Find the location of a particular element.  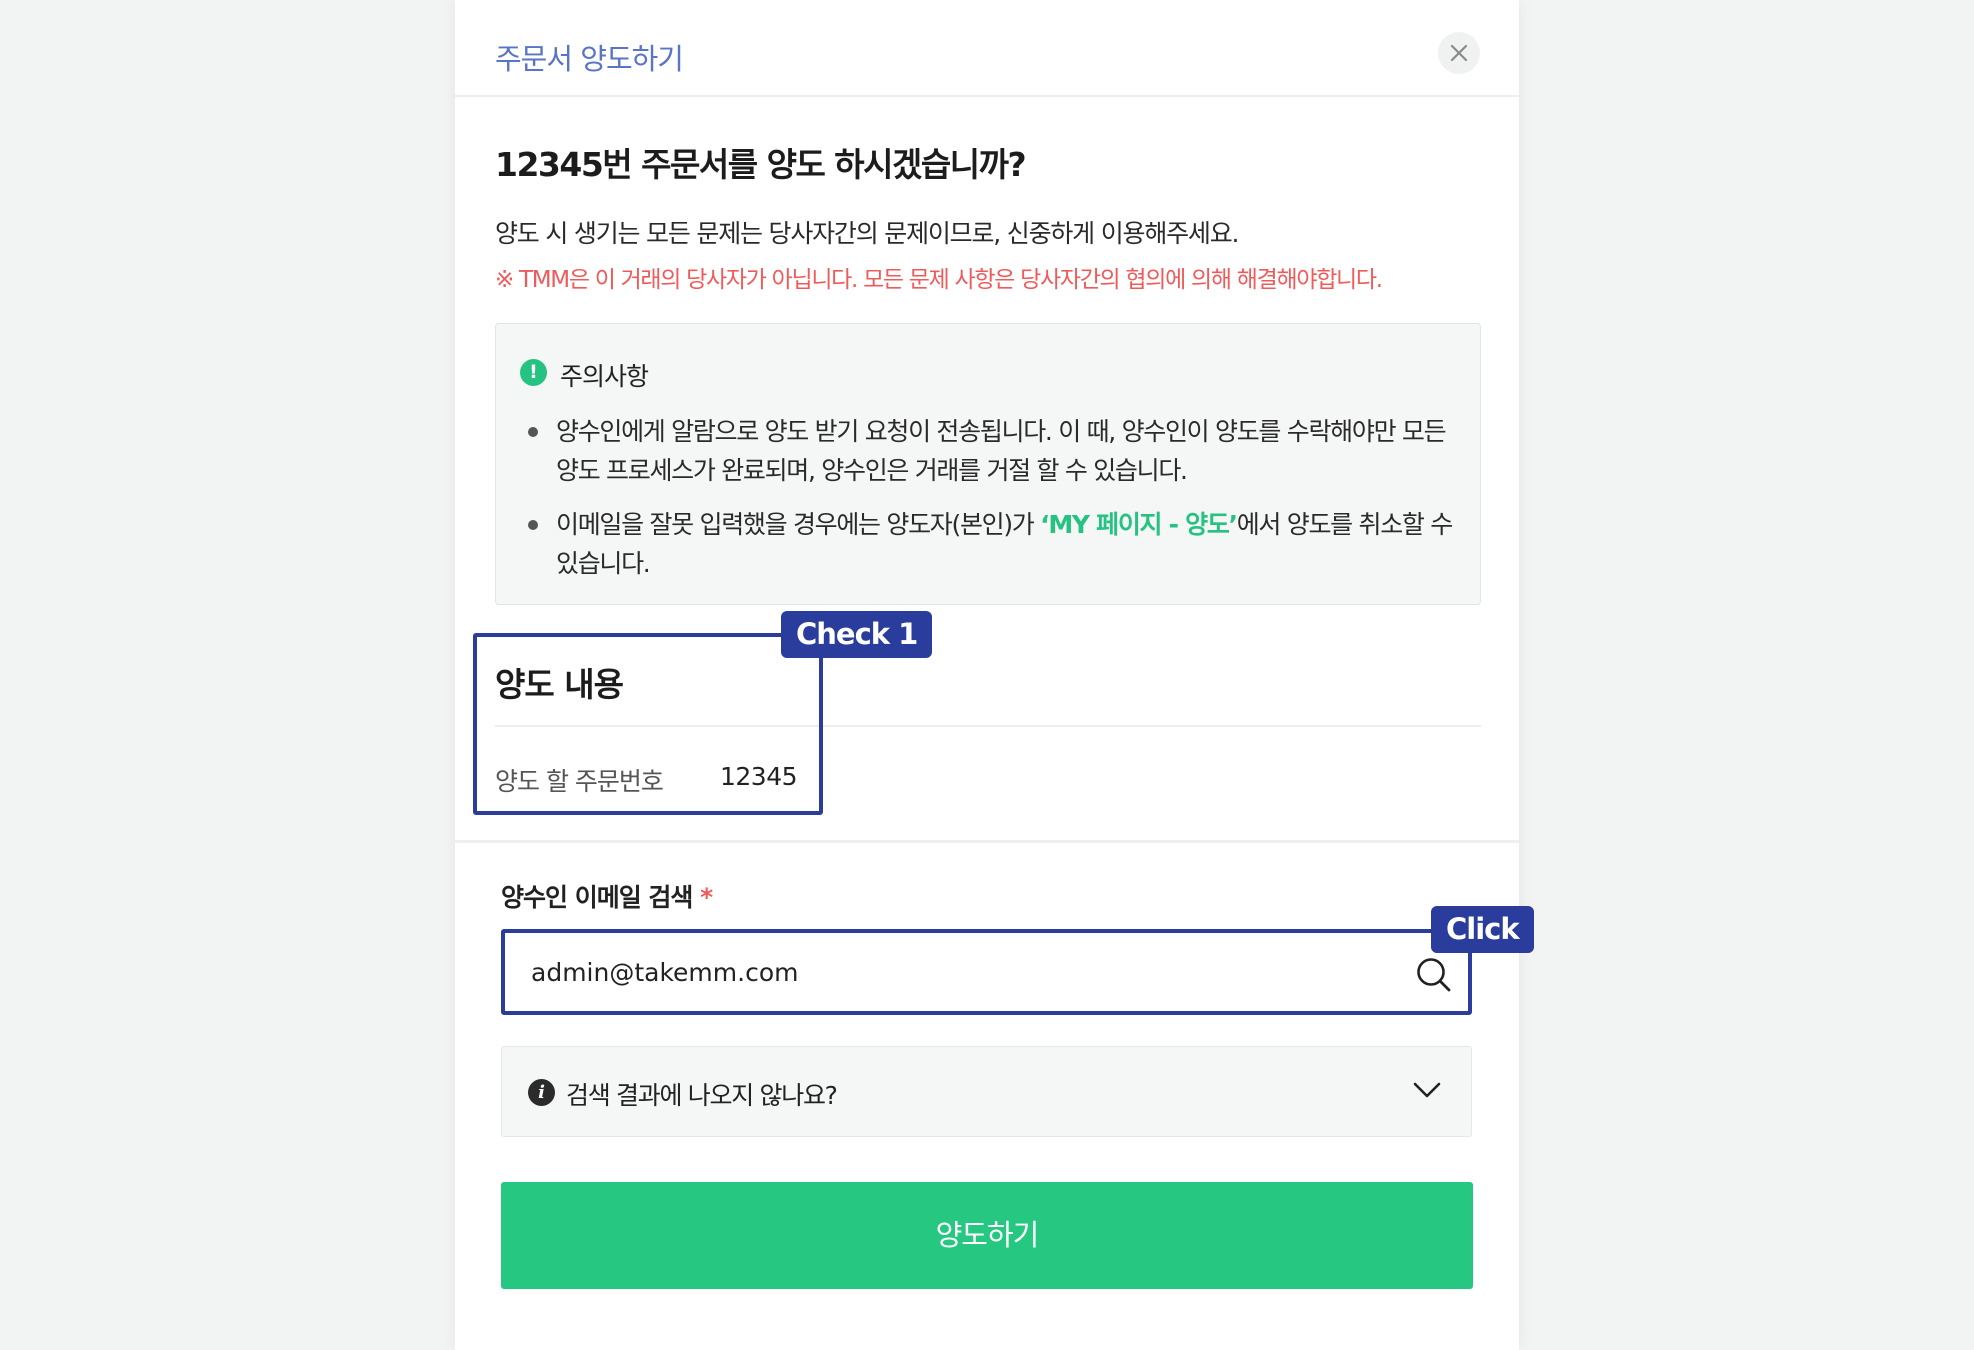

caution-title: 주의사항 is located at coordinates (604, 376).